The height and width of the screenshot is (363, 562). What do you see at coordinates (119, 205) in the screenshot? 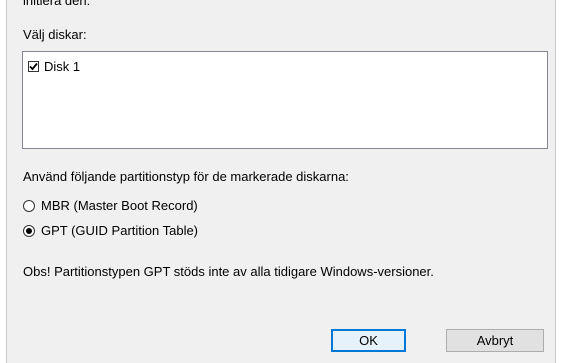
I see `mbr-label: MBR (Master Boot Record)` at bounding box center [119, 205].